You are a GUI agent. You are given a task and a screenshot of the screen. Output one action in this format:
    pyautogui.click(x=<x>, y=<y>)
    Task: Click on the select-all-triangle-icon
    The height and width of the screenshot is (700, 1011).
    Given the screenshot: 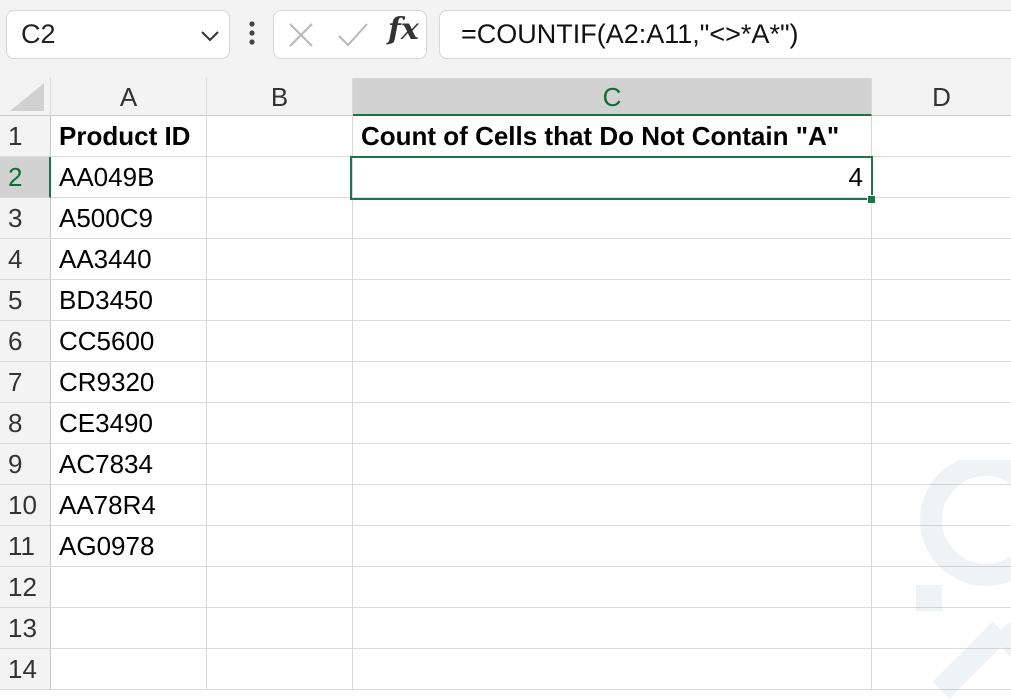 What is the action you would take?
    pyautogui.click(x=27, y=97)
    